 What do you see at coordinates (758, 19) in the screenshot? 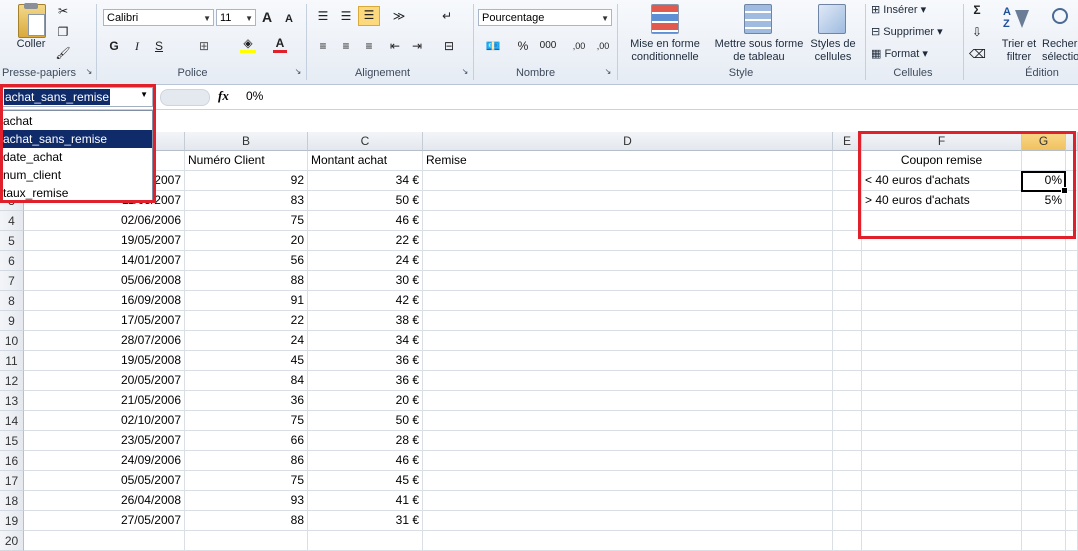
I see `format-as-table-icon` at bounding box center [758, 19].